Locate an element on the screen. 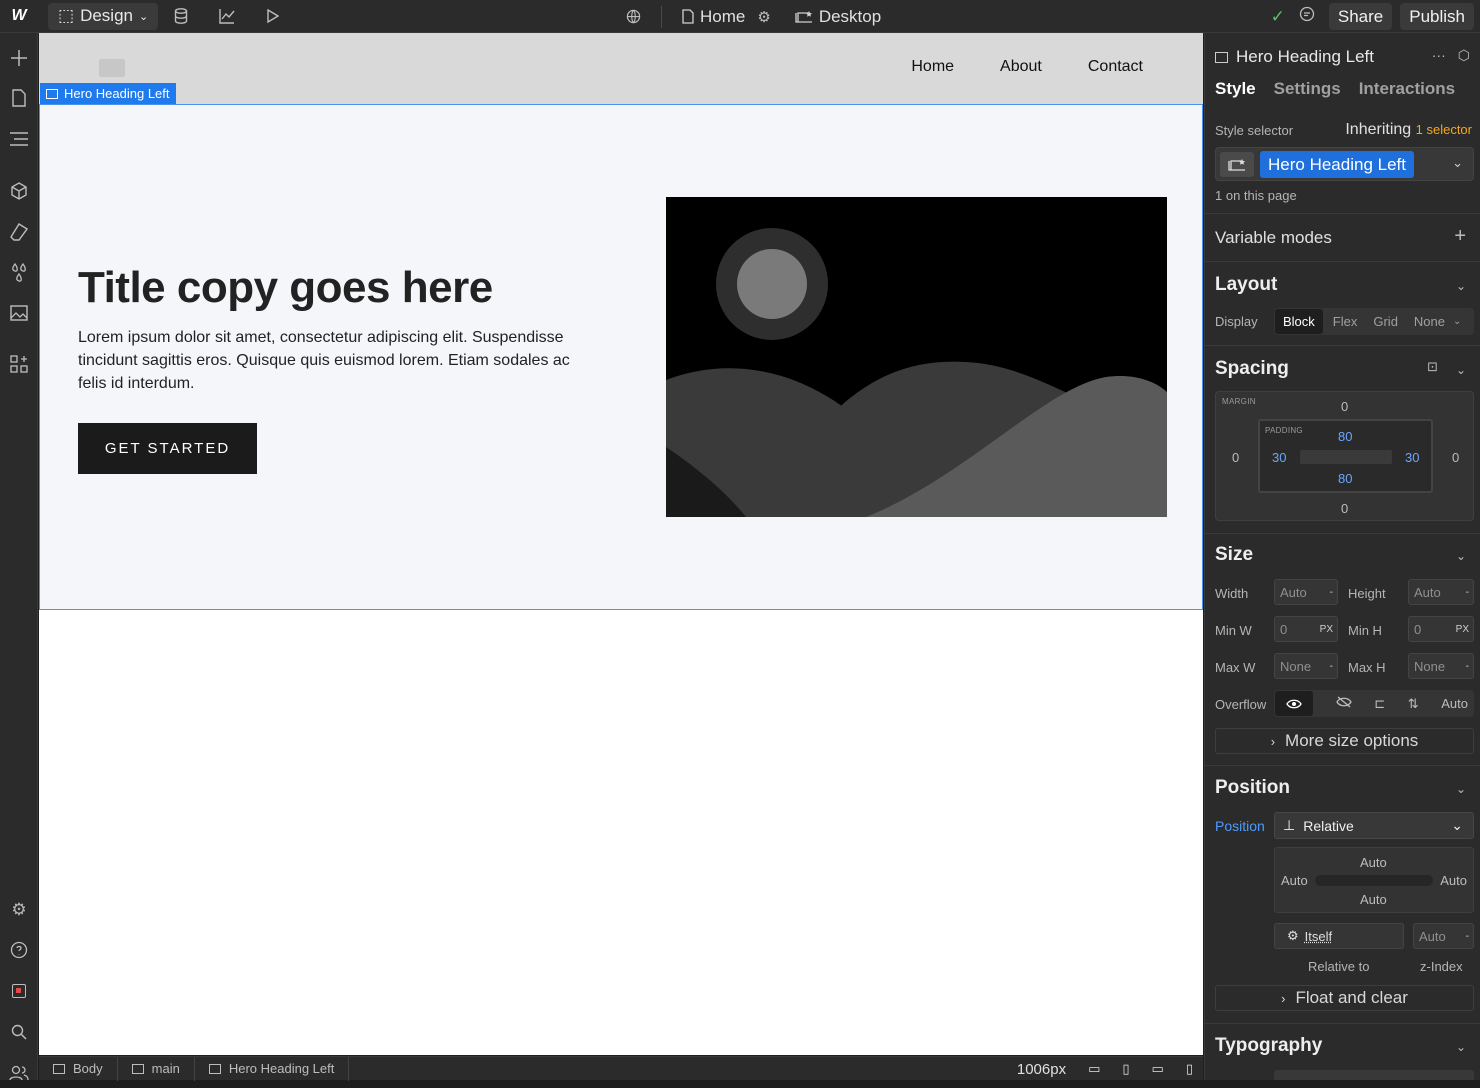 The image size is (1480, 1088). layout-section-title: Layout is located at coordinates (1246, 285).